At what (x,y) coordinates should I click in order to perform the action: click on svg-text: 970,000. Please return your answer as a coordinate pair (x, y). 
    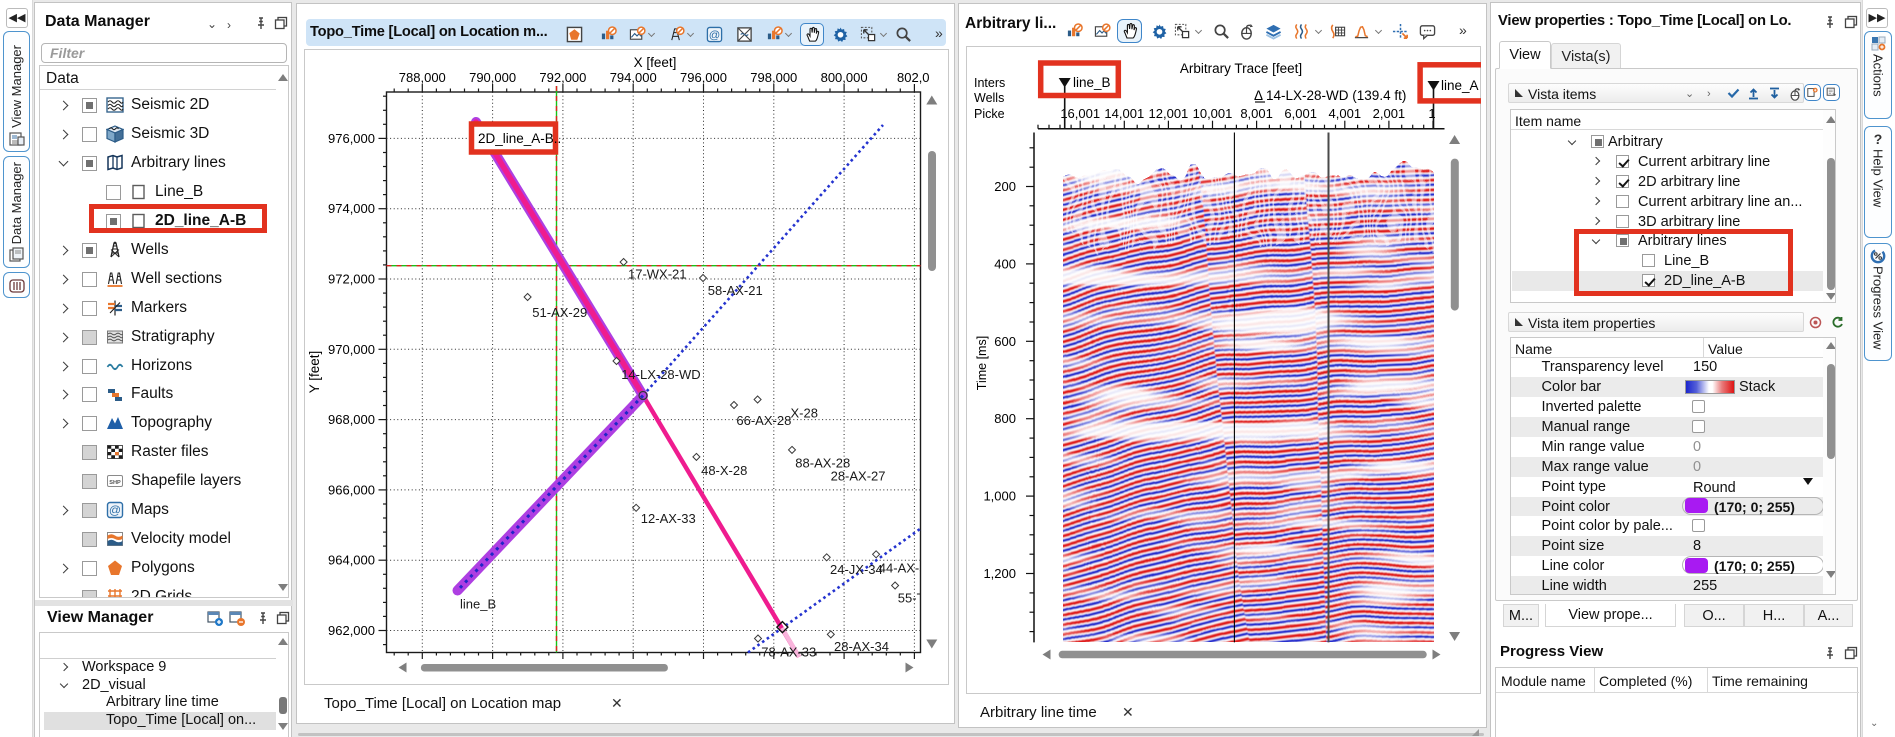
    Looking at the image, I should click on (351, 349).